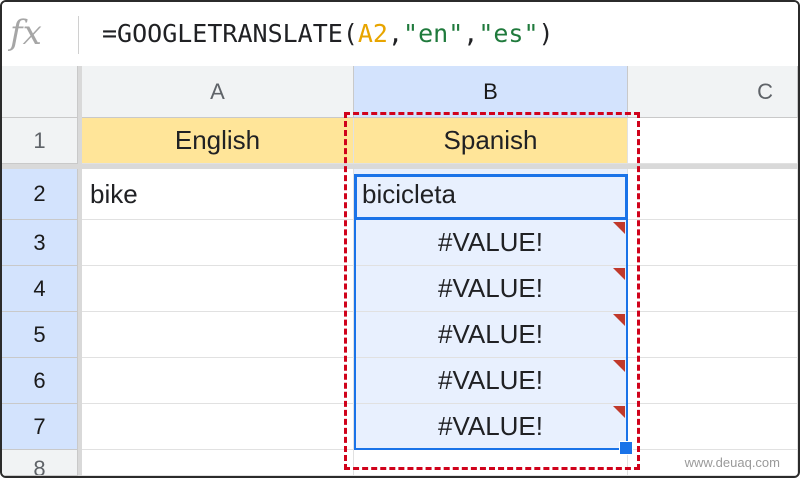 The height and width of the screenshot is (478, 800). What do you see at coordinates (40, 381) in the screenshot?
I see `row-header-6: 6` at bounding box center [40, 381].